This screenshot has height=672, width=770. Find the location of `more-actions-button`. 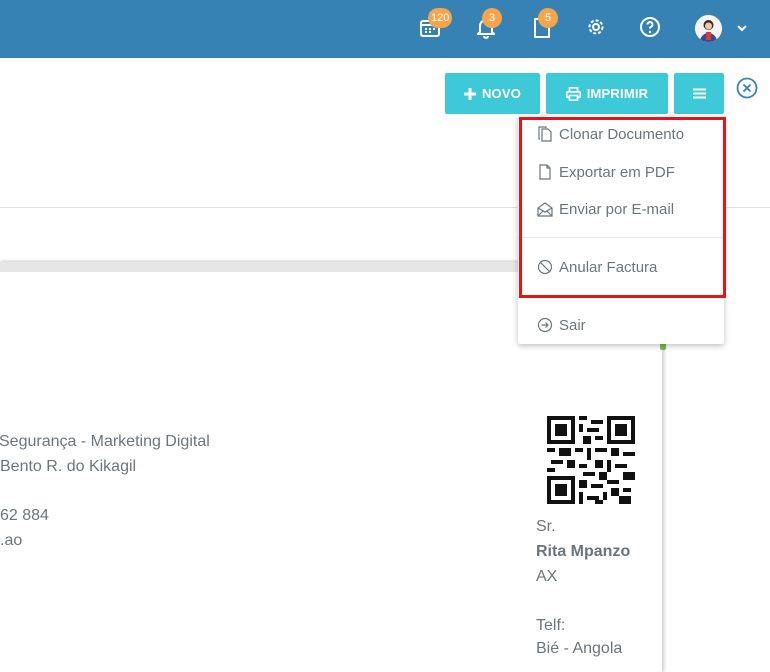

more-actions-button is located at coordinates (699, 93).